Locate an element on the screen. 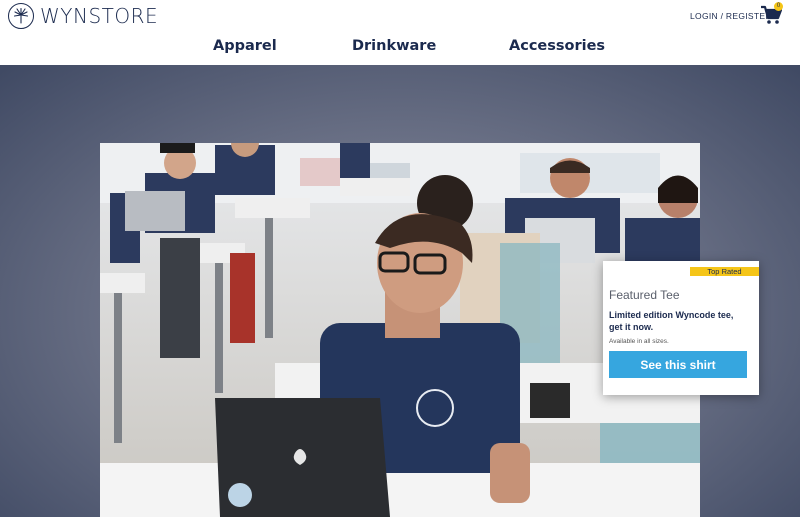  nav-item-apparel: Apparel is located at coordinates (245, 46).